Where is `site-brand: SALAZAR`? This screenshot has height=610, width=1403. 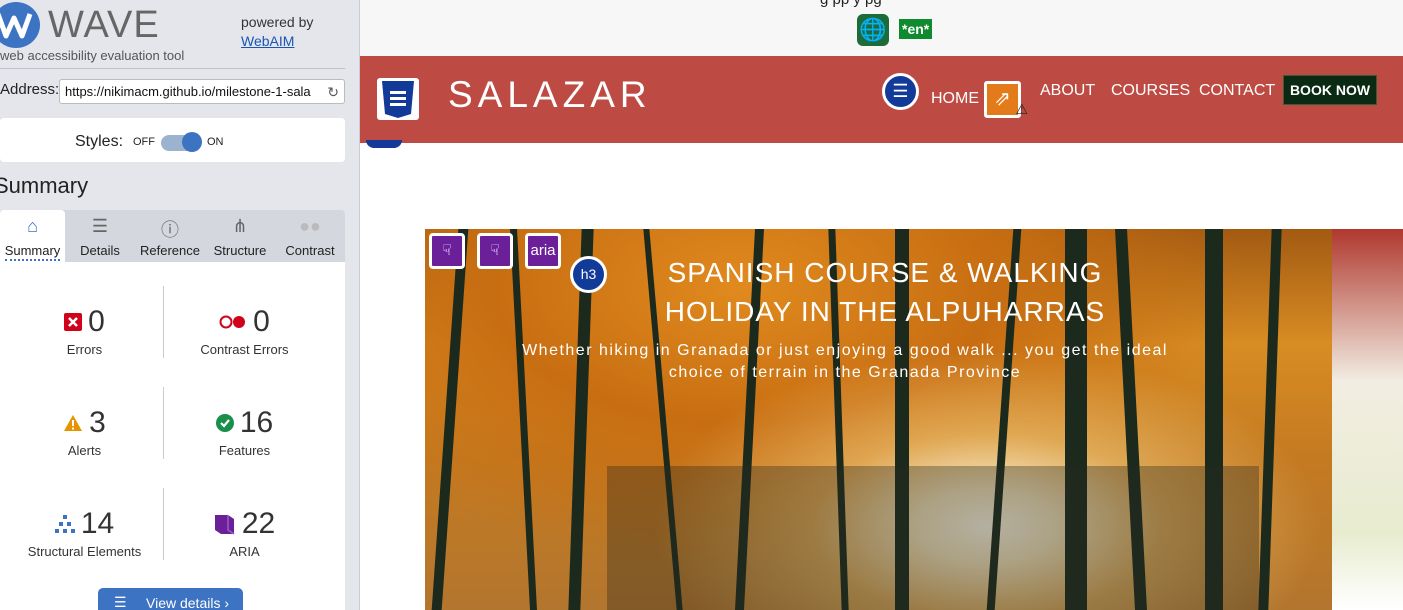 site-brand: SALAZAR is located at coordinates (550, 95).